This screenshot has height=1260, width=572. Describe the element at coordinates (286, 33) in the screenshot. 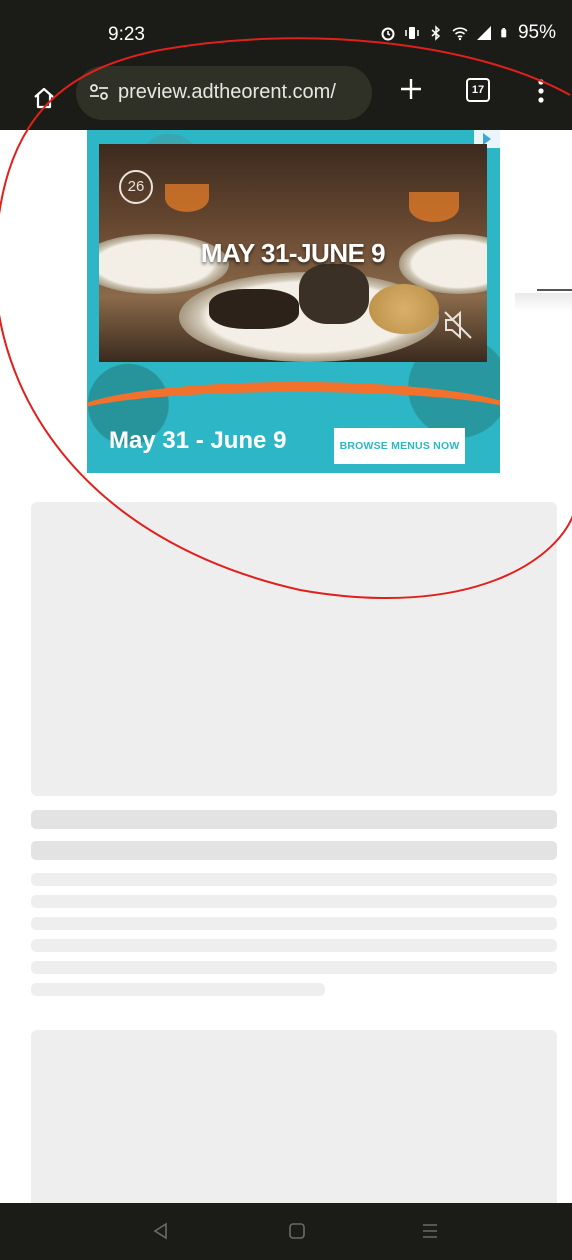

I see `status-bar: 9:23 95%` at that location.